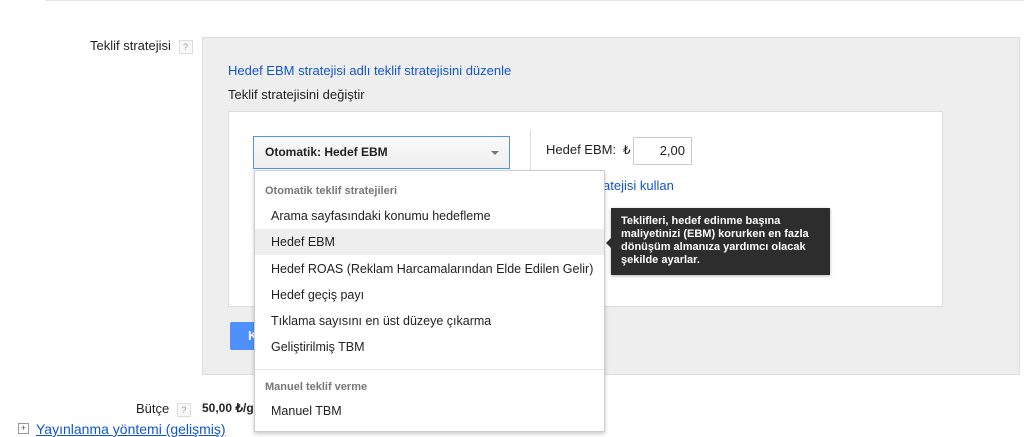  I want to click on menu-item: Arama sayfasındaki konumu hedefleme, so click(429, 216).